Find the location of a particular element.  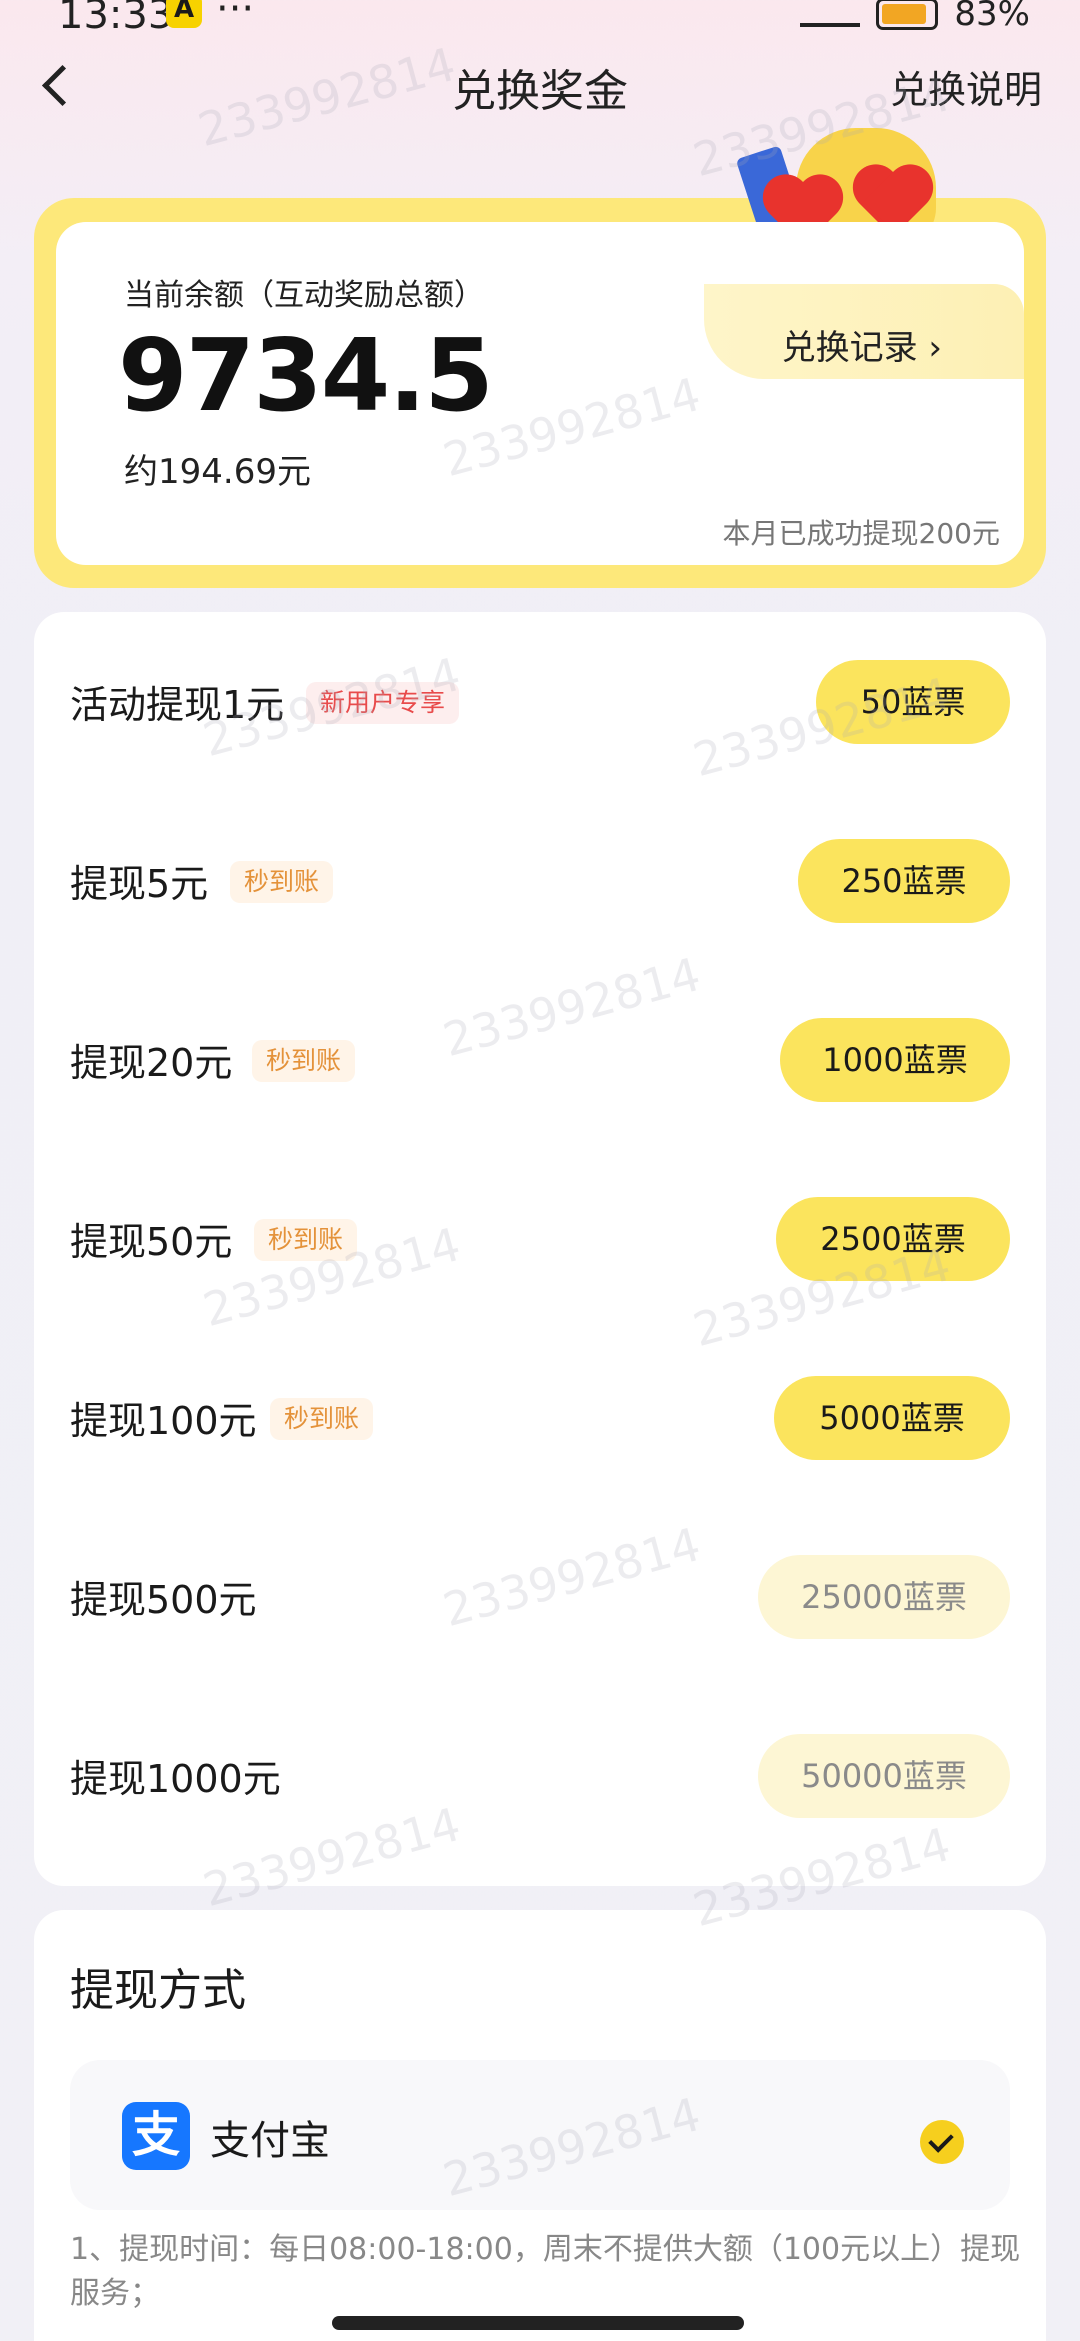

withdraw-row: 提现100元 秒到账 5000蓝票 is located at coordinates (540, 1419).